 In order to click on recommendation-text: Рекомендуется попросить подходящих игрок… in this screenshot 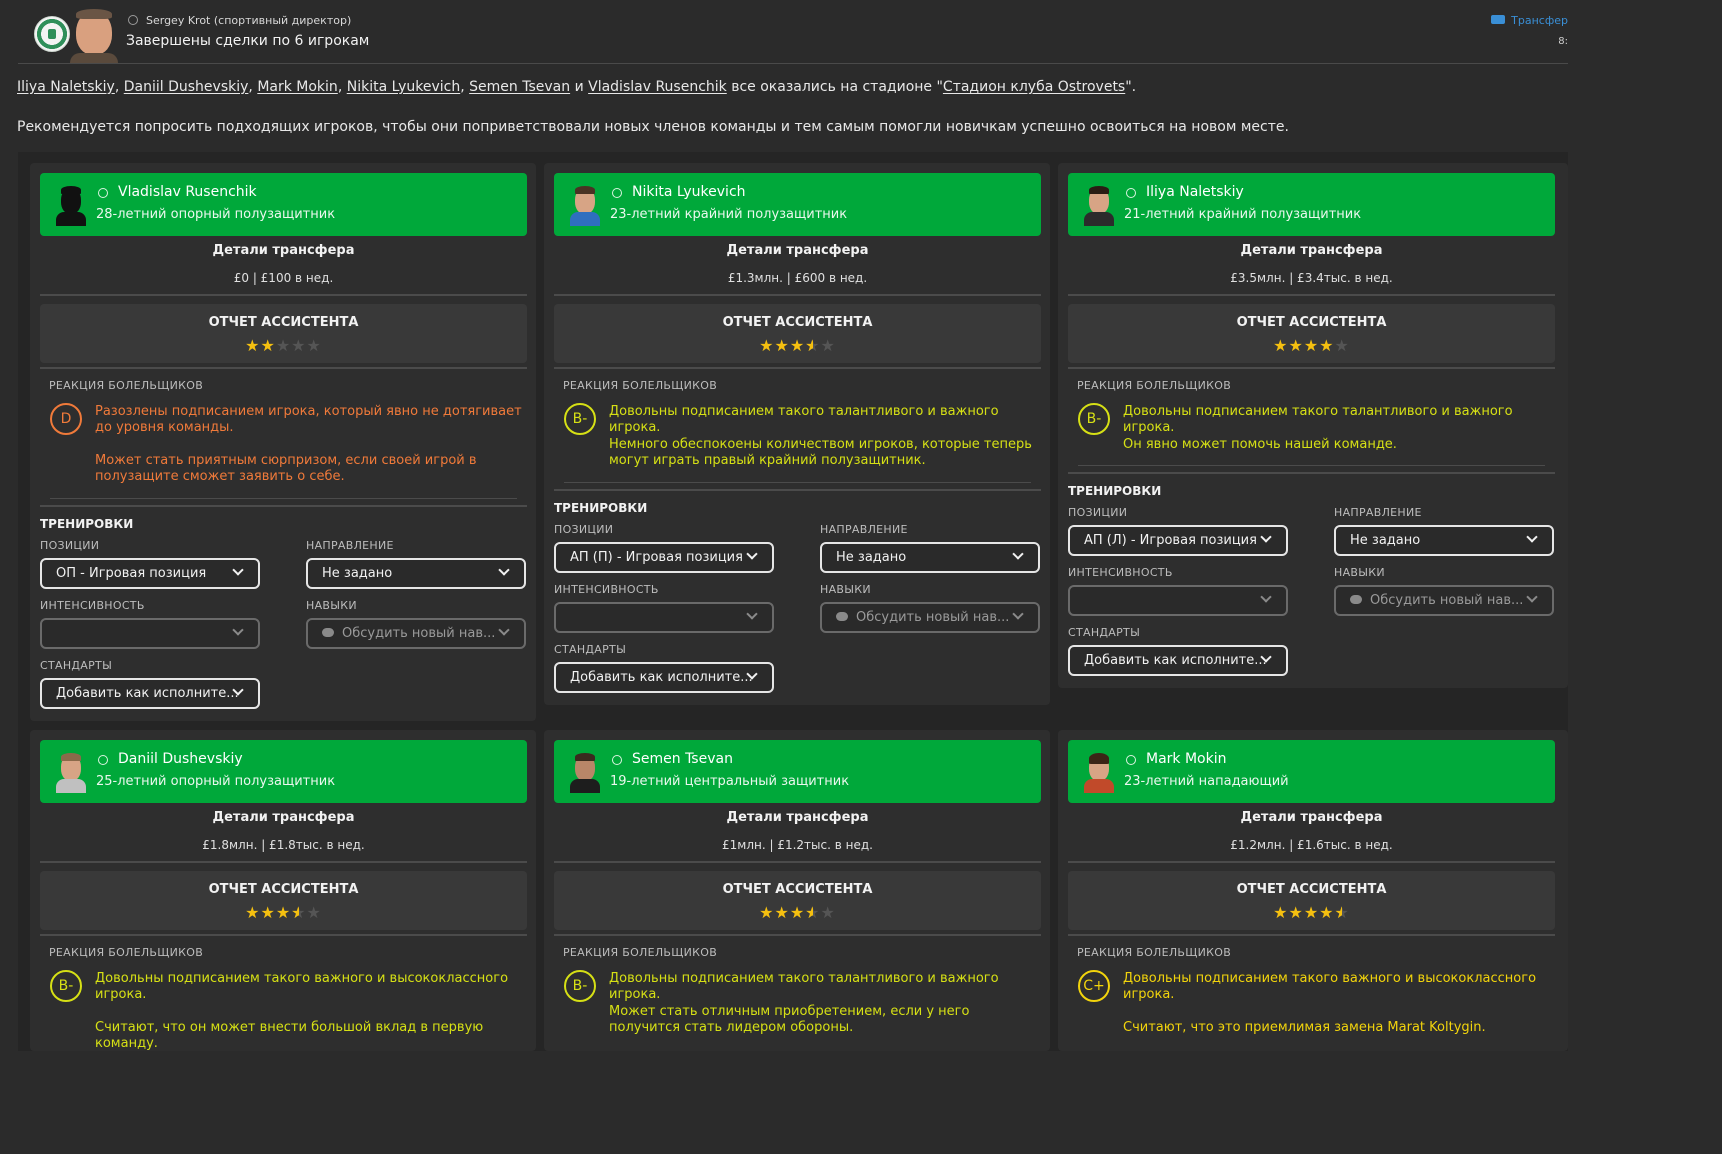, I will do `click(653, 127)`.